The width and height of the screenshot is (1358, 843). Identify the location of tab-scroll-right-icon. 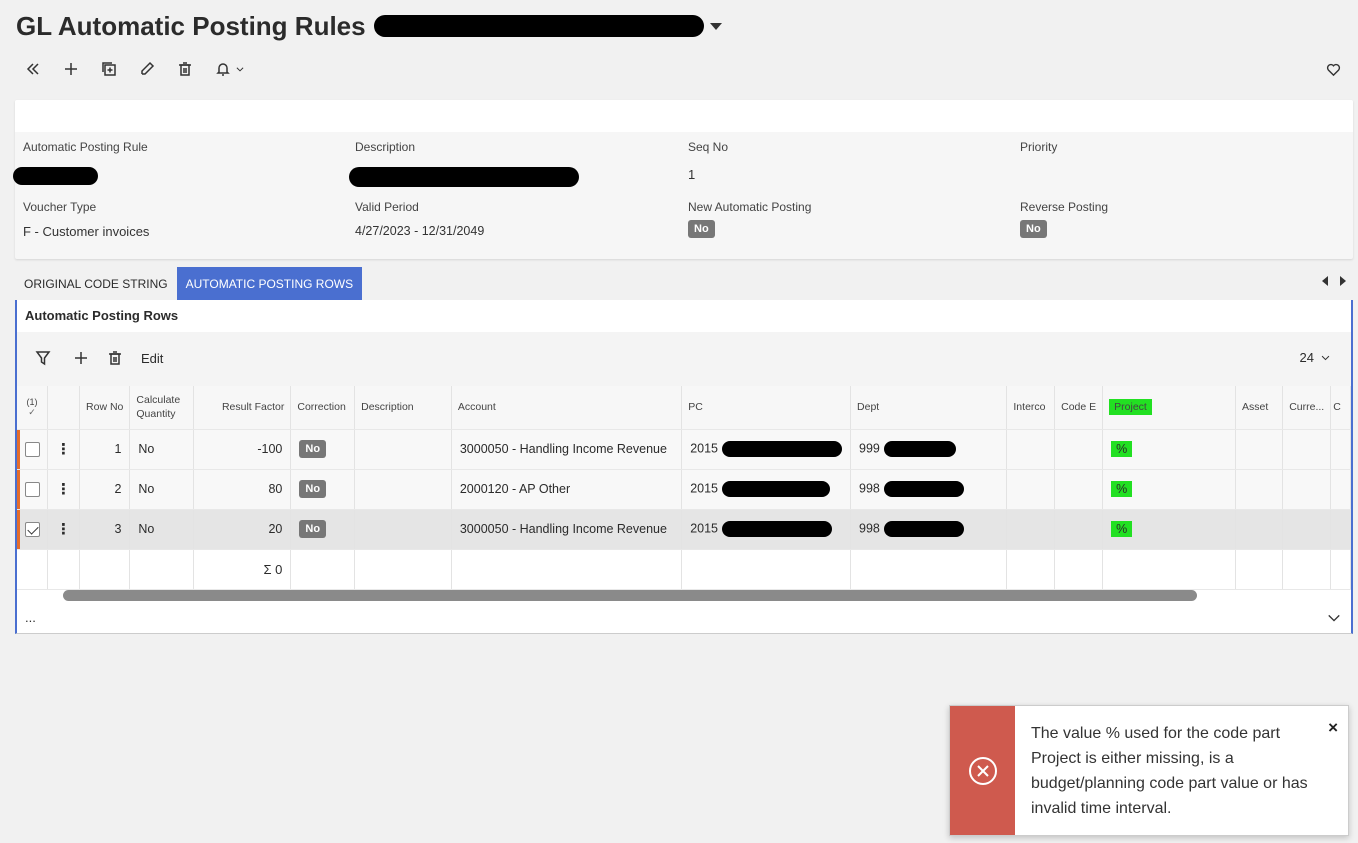
(1343, 281).